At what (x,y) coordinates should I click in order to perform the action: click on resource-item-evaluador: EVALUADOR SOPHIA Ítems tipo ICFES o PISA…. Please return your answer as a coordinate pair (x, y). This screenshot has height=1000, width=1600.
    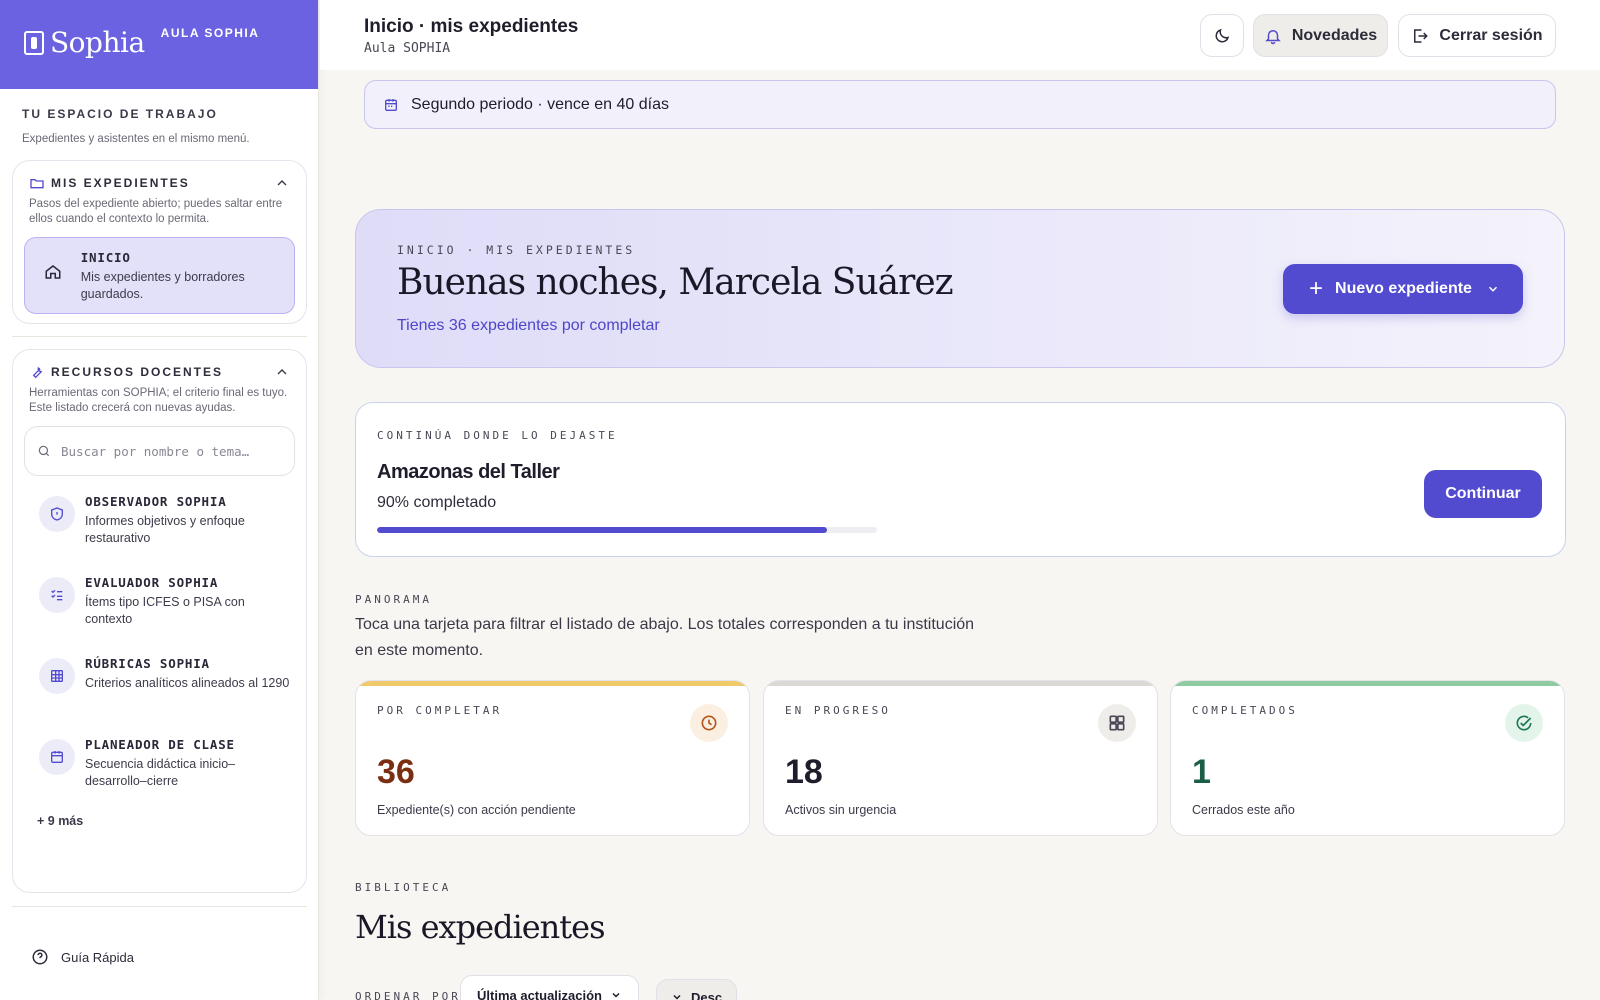
    Looking at the image, I should click on (159, 597).